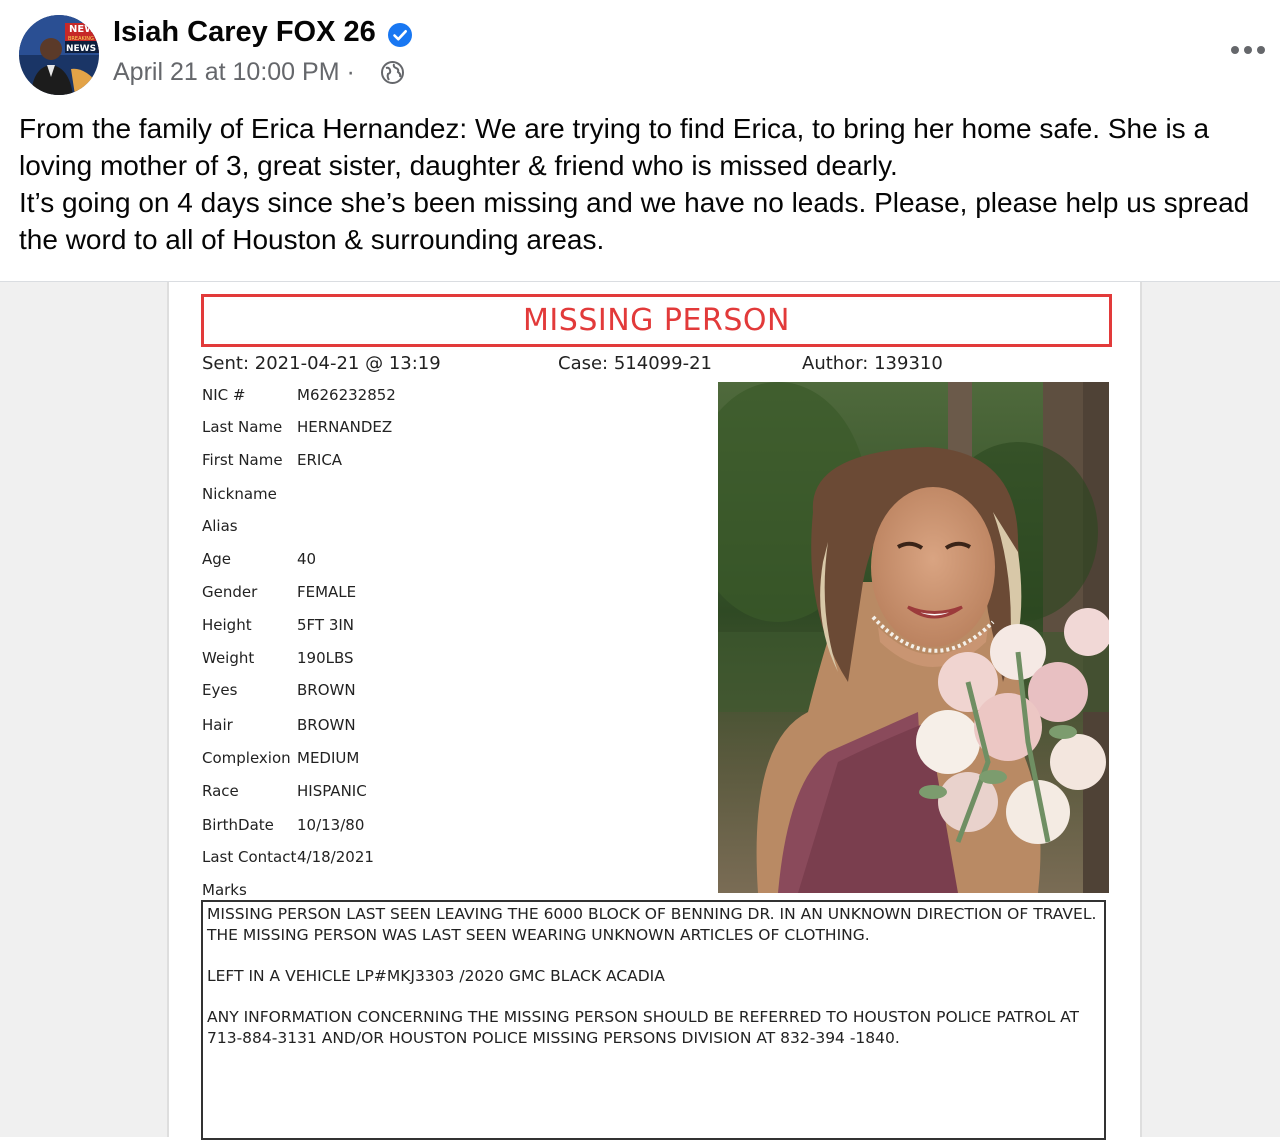 Image resolution: width=1280 pixels, height=1140 pixels. Describe the element at coordinates (400, 35) in the screenshot. I see `verified-badge-icon` at that location.